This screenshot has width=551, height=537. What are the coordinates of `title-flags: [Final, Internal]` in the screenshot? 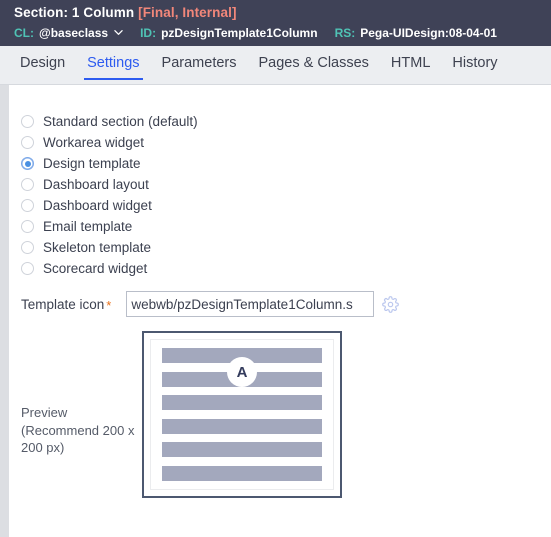 It's located at (187, 12).